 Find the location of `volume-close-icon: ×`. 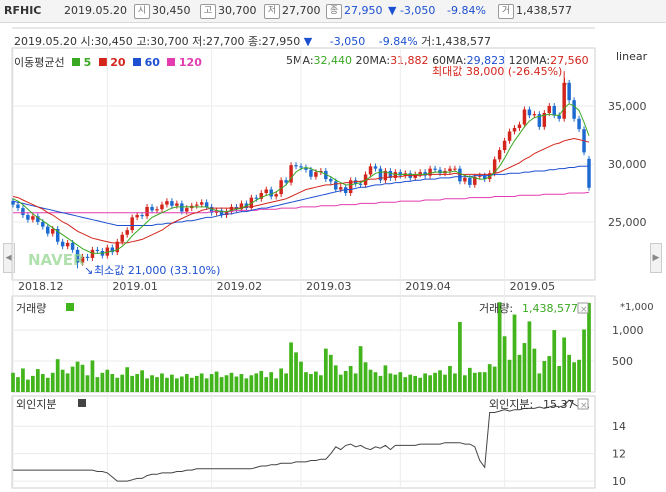

volume-close-icon: × is located at coordinates (584, 310).